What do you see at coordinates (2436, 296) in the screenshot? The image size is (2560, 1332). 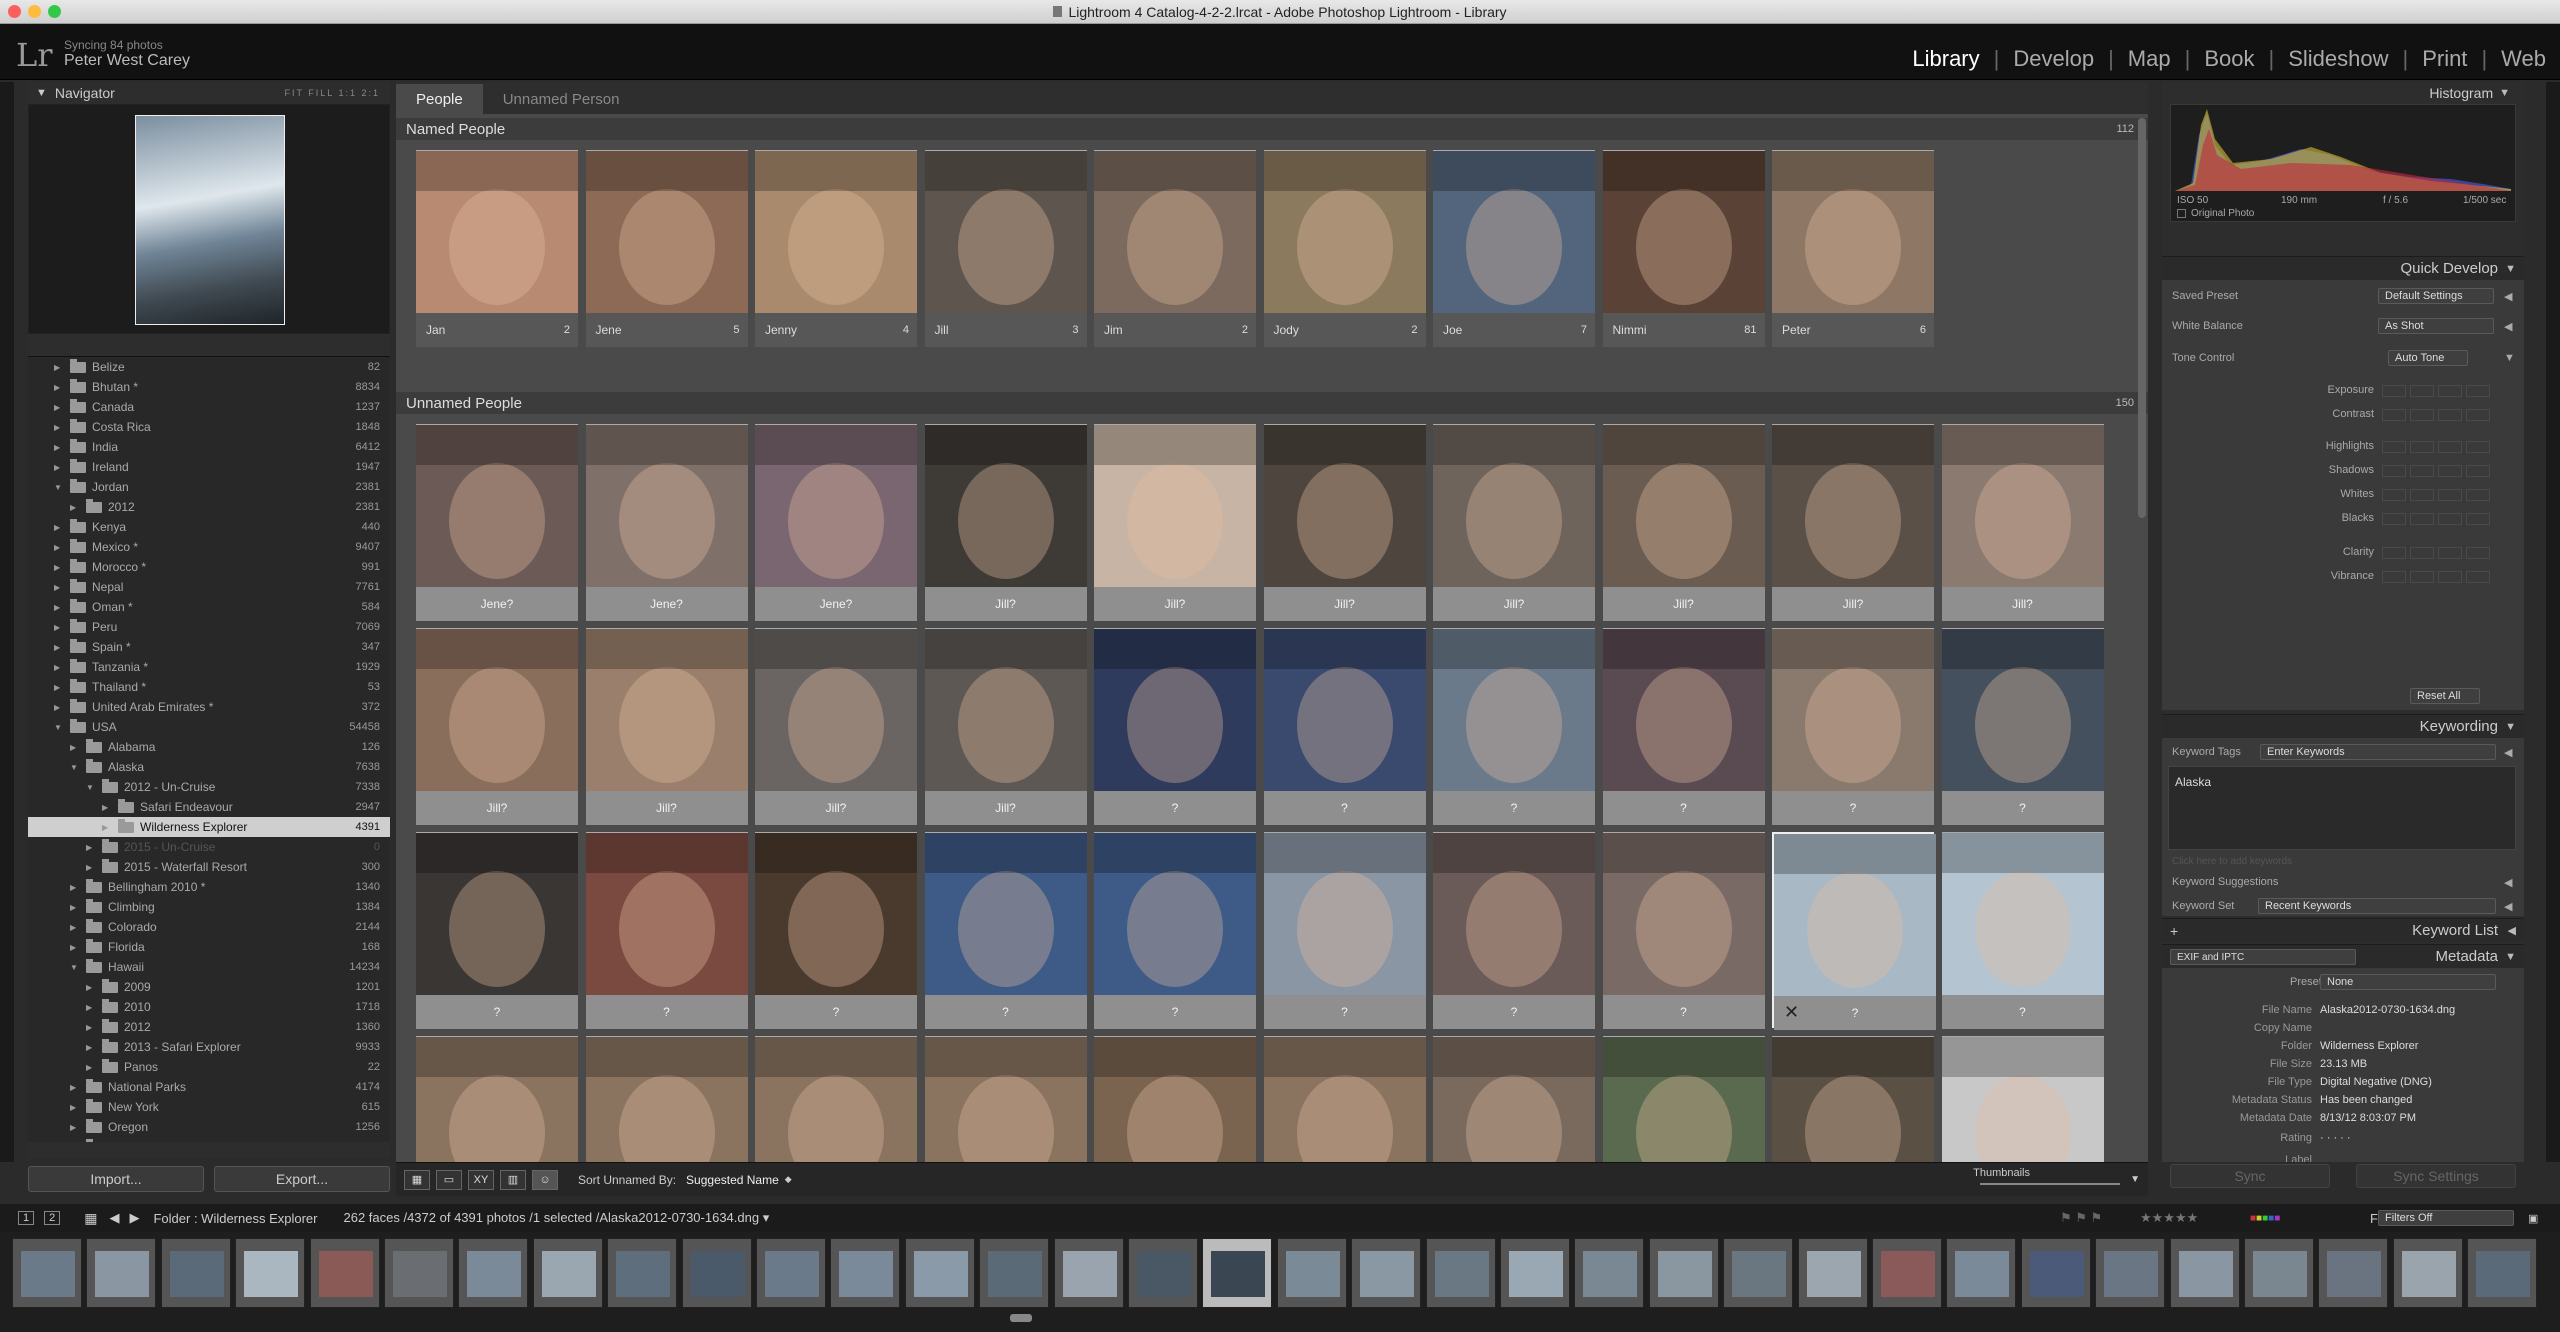 I see `saved-preset-select: Default Settings` at bounding box center [2436, 296].